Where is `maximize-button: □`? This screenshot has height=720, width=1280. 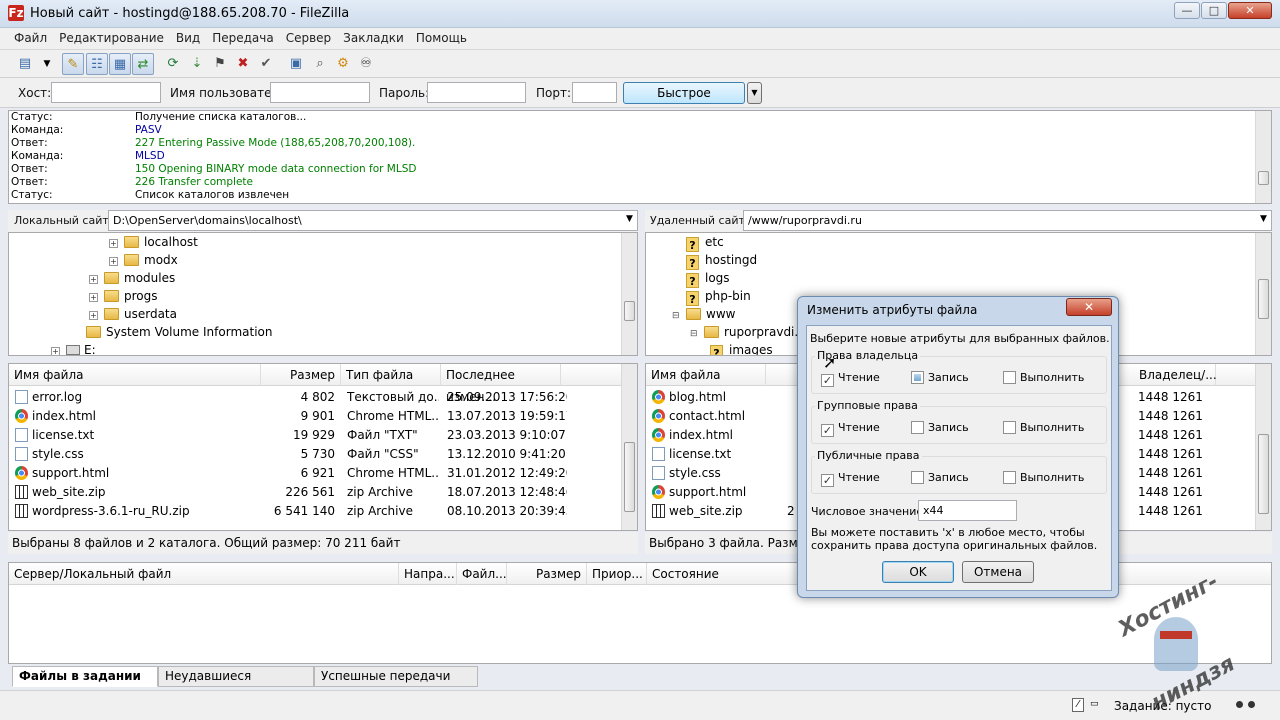 maximize-button: □ is located at coordinates (1214, 10).